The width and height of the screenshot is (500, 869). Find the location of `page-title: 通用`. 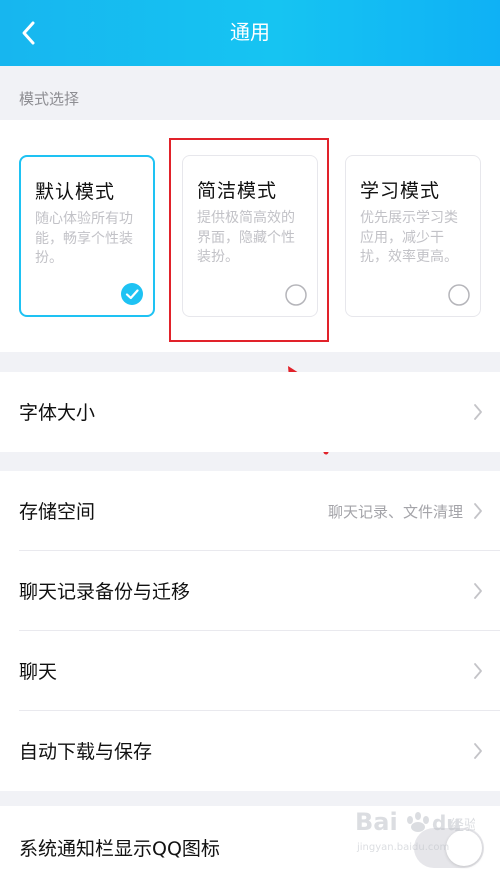

page-title: 通用 is located at coordinates (250, 32).